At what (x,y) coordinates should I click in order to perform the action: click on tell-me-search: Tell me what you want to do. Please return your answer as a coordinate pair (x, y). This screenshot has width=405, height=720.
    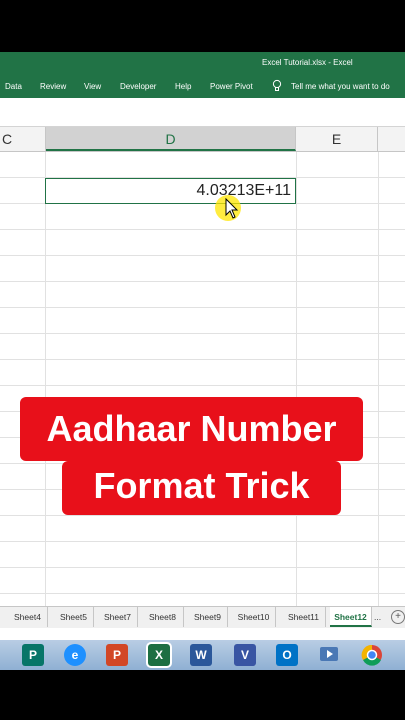
    Looking at the image, I should click on (340, 86).